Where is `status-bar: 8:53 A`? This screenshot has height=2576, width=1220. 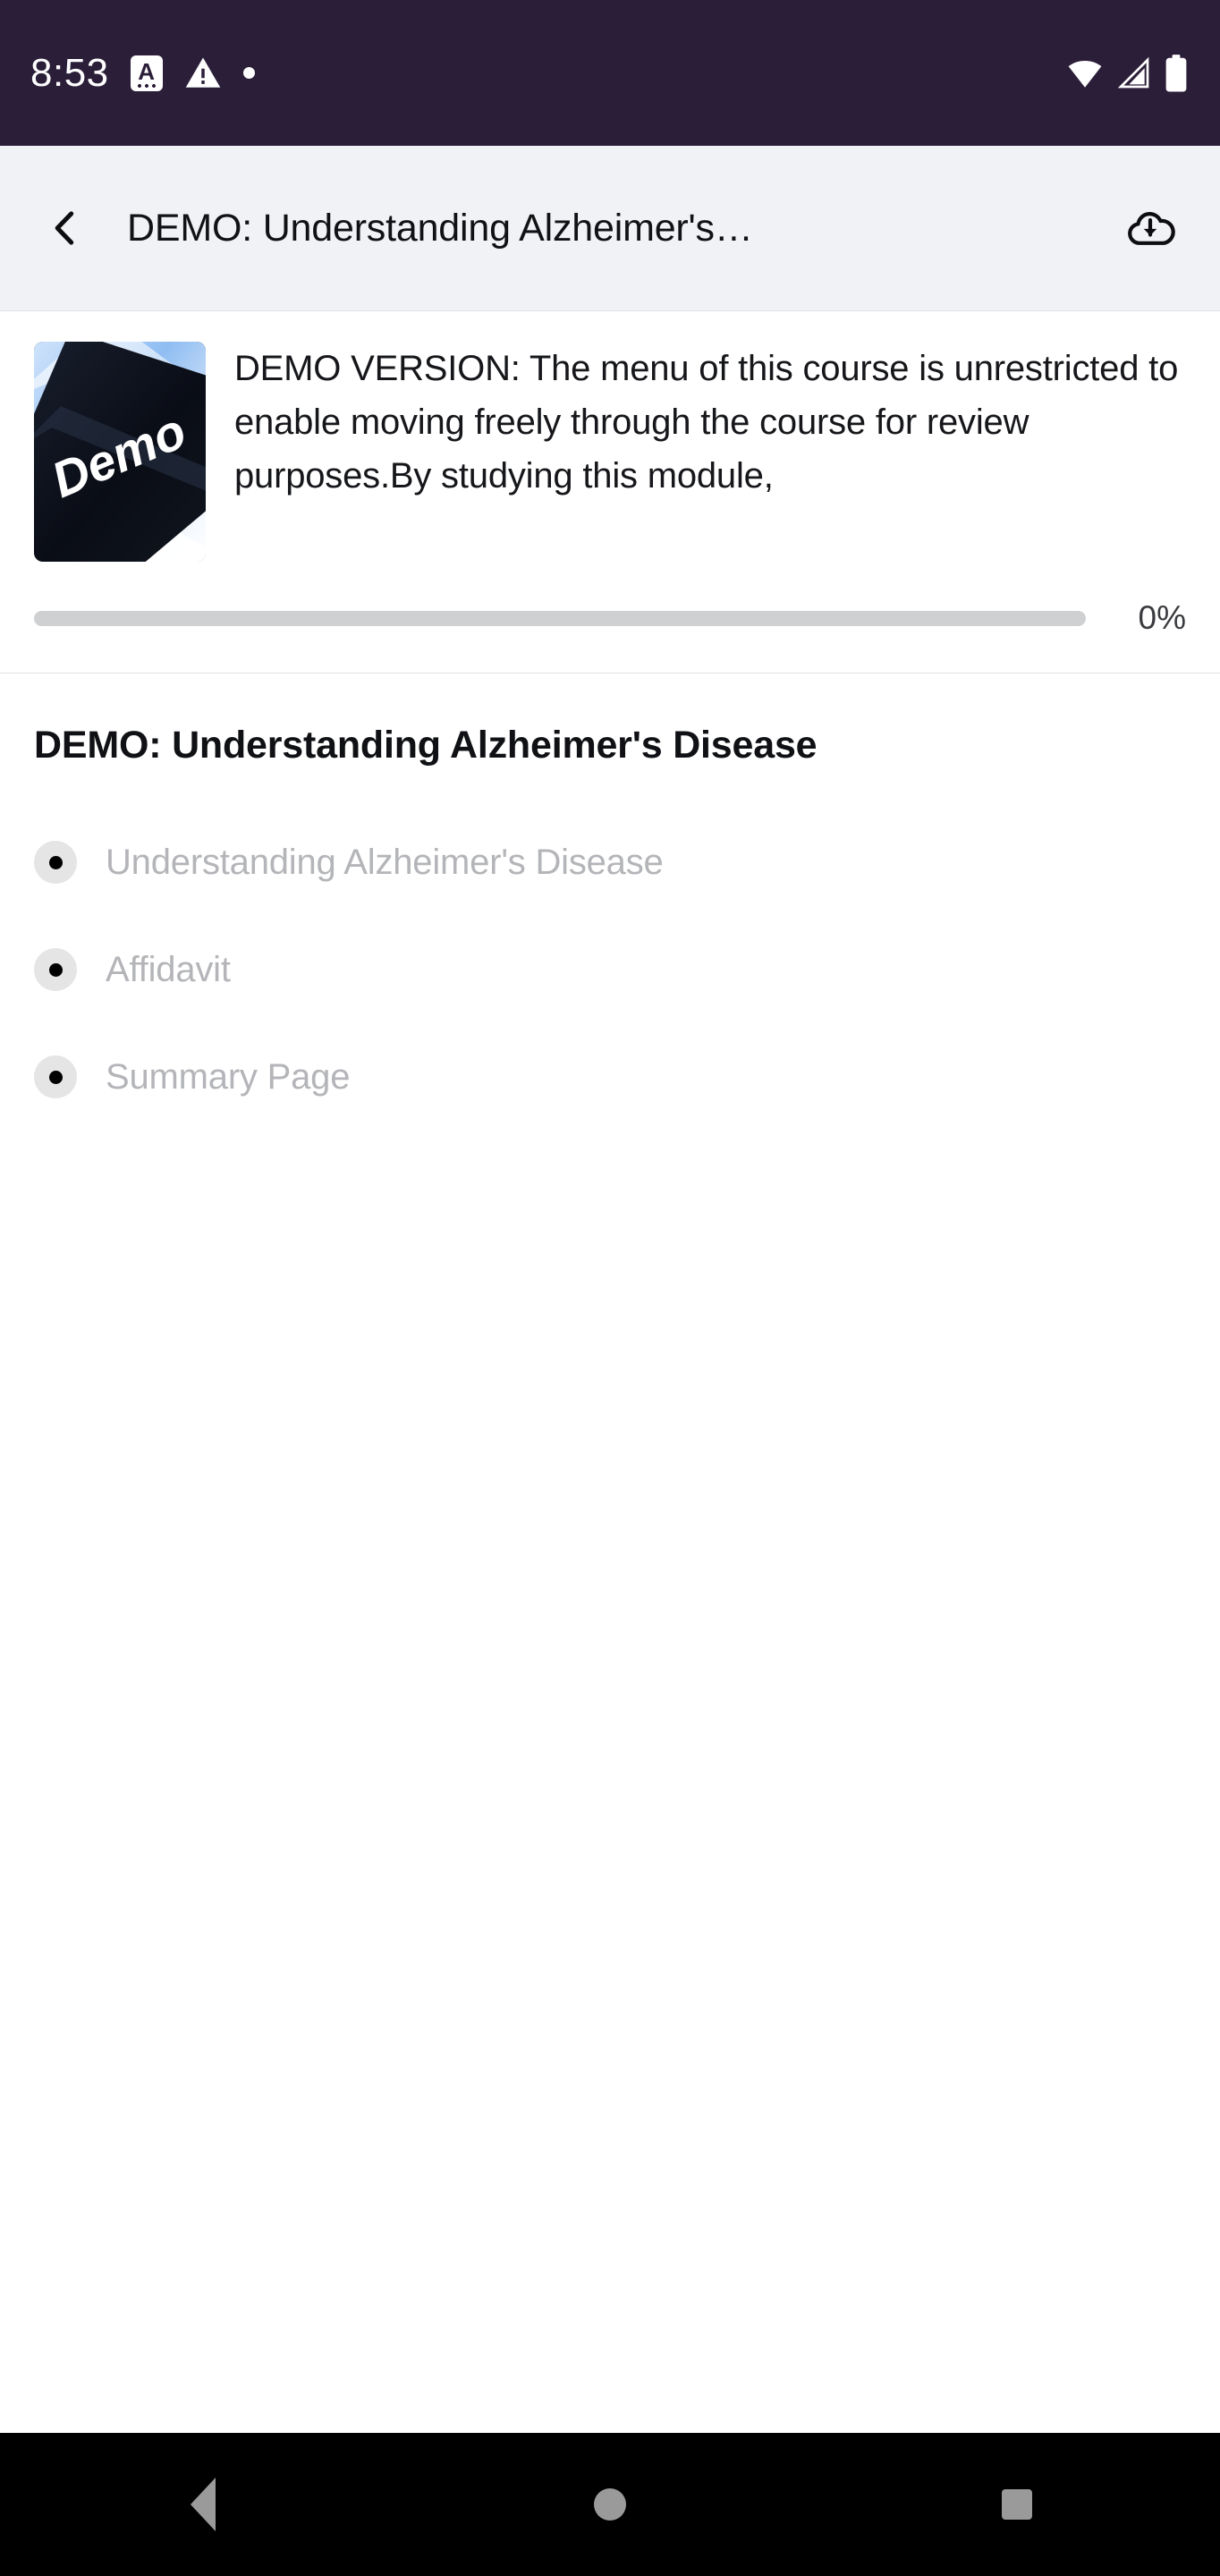 status-bar: 8:53 A is located at coordinates (610, 73).